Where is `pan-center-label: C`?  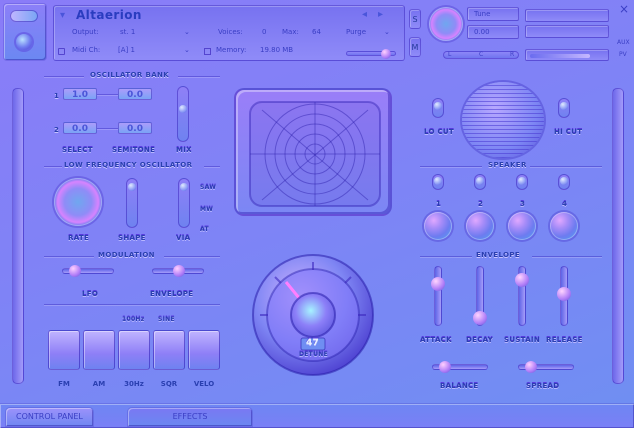 pan-center-label: C is located at coordinates (481, 54).